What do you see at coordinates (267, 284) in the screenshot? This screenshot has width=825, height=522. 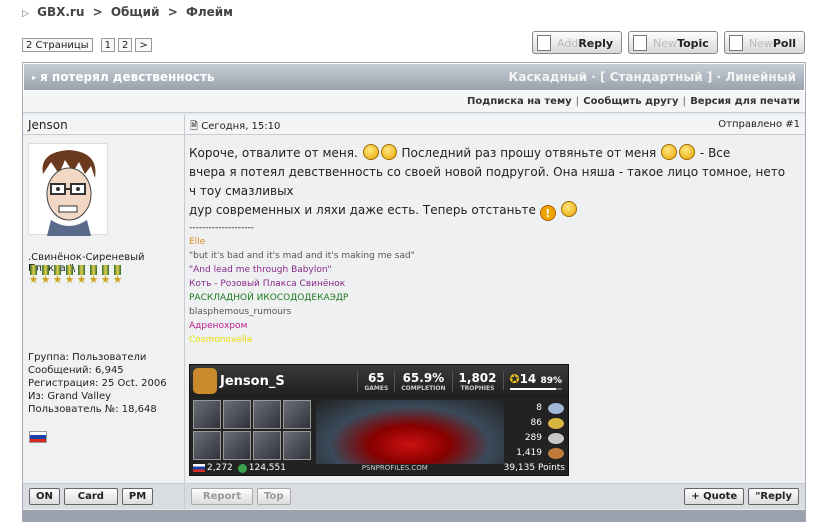 I see `sig-line: Коть - Розовый Плакса Свинёнок` at bounding box center [267, 284].